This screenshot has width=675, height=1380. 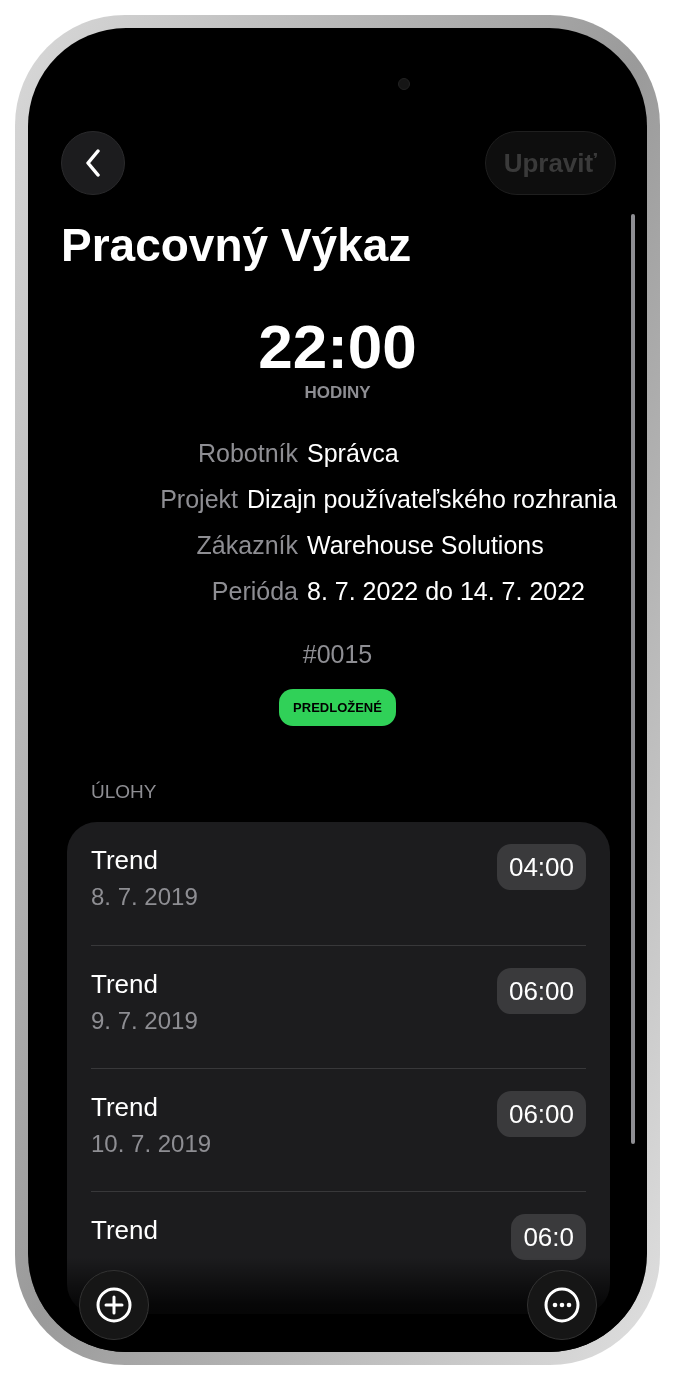 What do you see at coordinates (198, 500) in the screenshot?
I see `detail-label: Projekt` at bounding box center [198, 500].